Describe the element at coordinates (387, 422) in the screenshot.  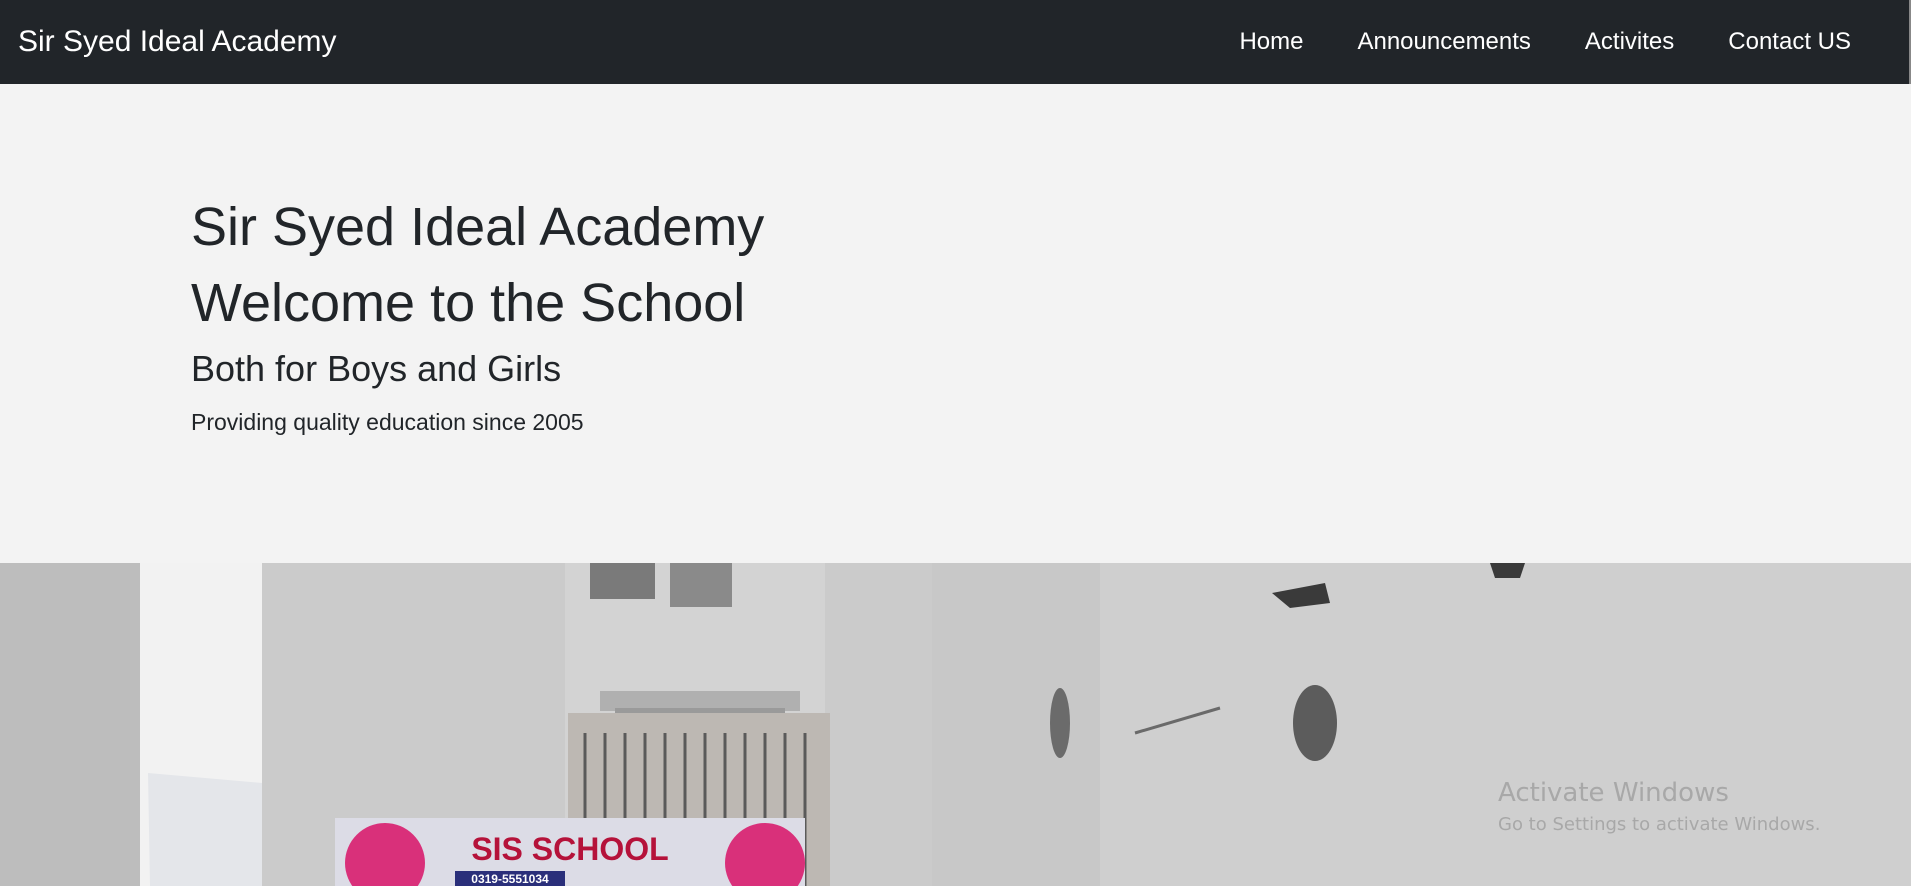
I see `hero-description: Providing quality education since 2005` at that location.